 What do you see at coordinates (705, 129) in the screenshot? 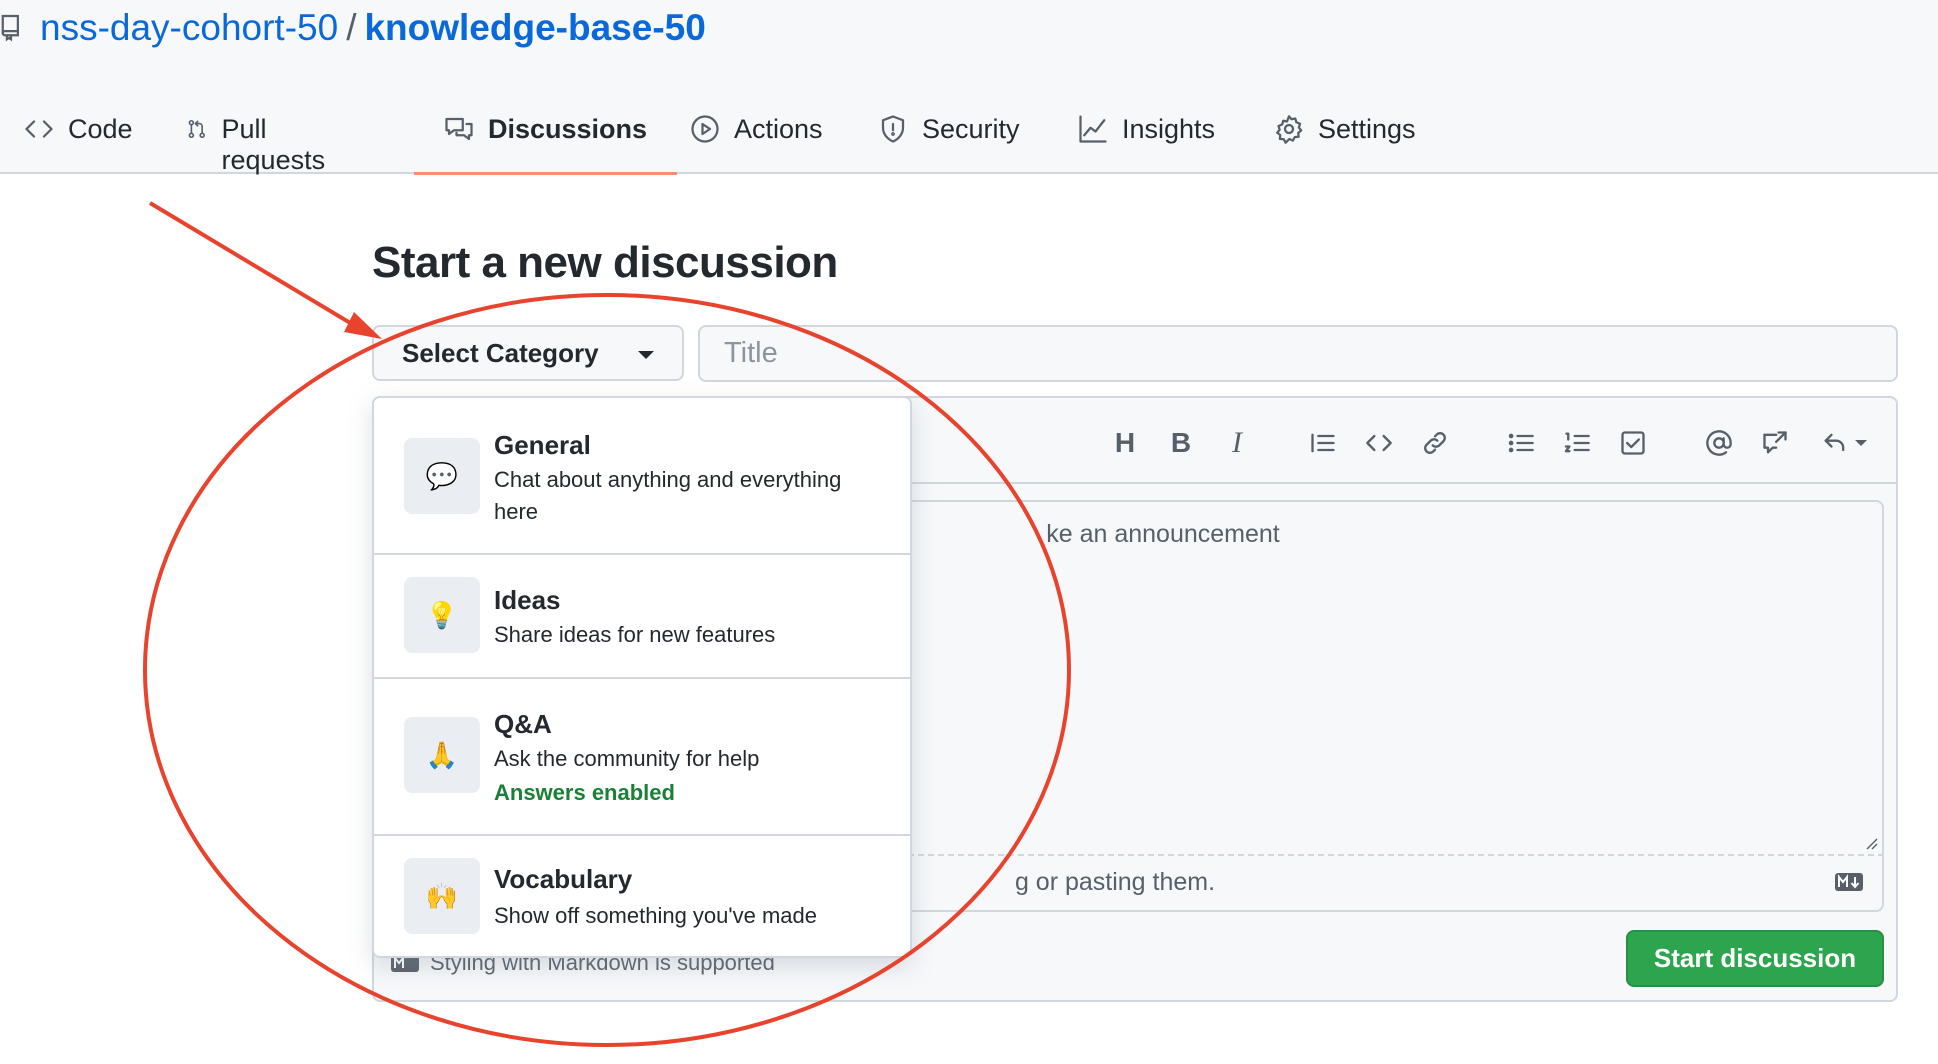
I see `play-icon` at bounding box center [705, 129].